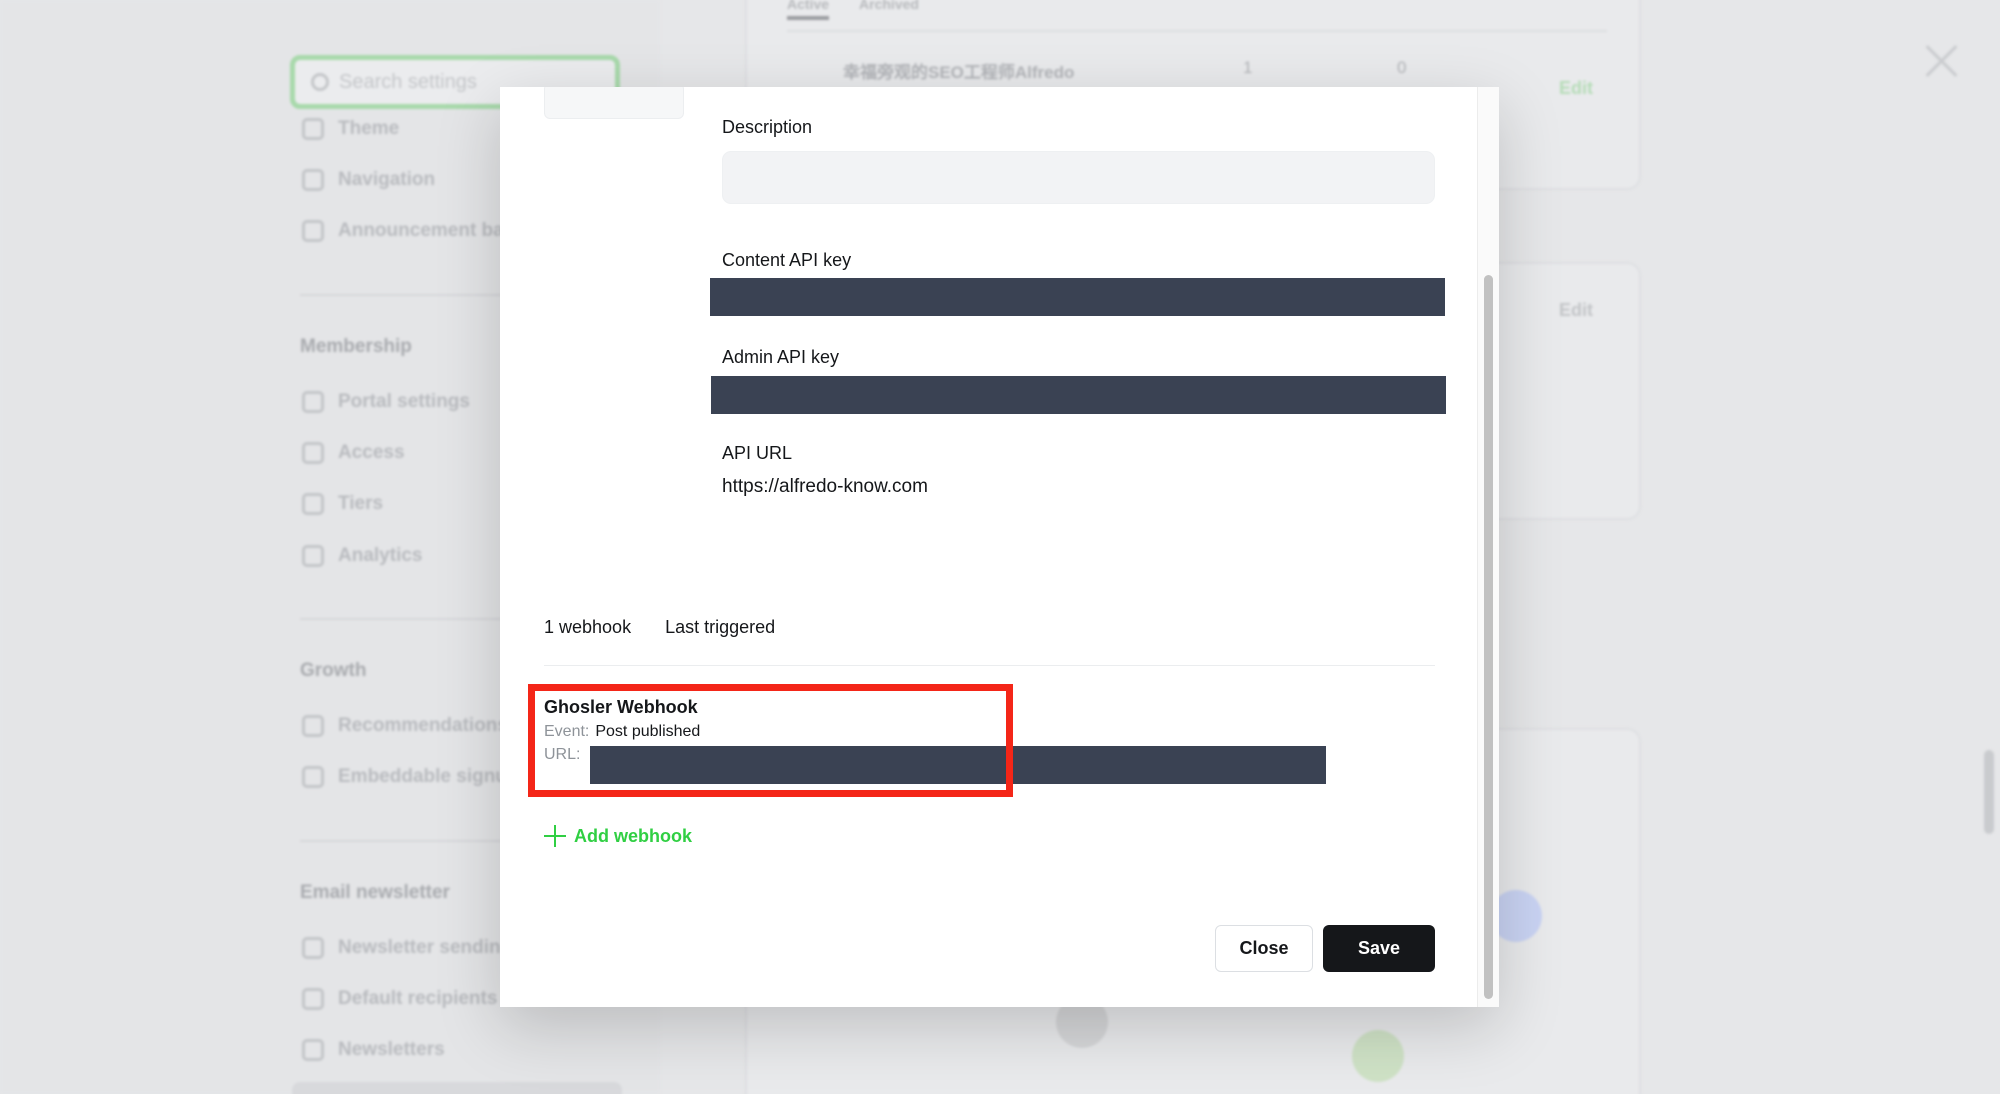 Image resolution: width=2000 pixels, height=1094 pixels. What do you see at coordinates (1488, 637) in the screenshot?
I see `modal-scrollbar-thumb` at bounding box center [1488, 637].